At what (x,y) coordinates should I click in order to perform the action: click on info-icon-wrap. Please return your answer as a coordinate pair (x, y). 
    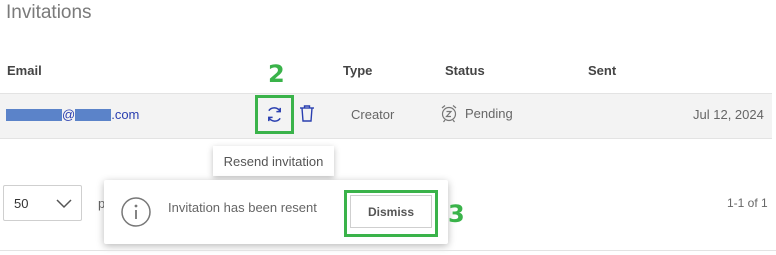
    Looking at the image, I should click on (136, 212).